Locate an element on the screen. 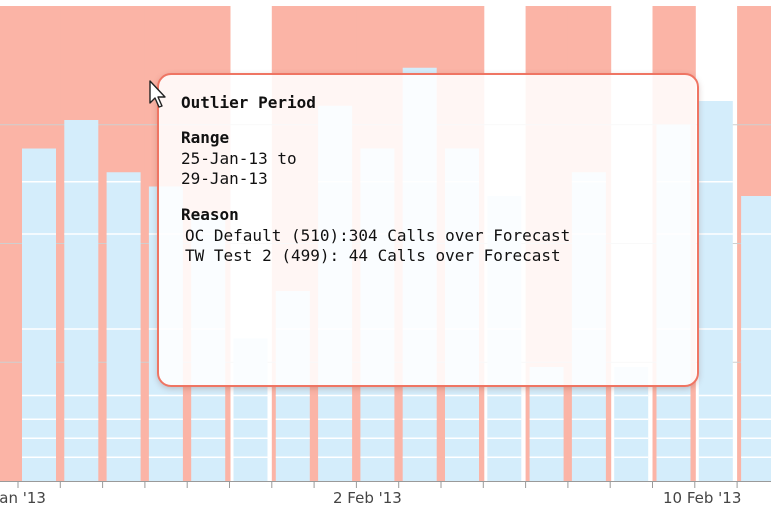  reason-heading: Reason is located at coordinates (210, 214).